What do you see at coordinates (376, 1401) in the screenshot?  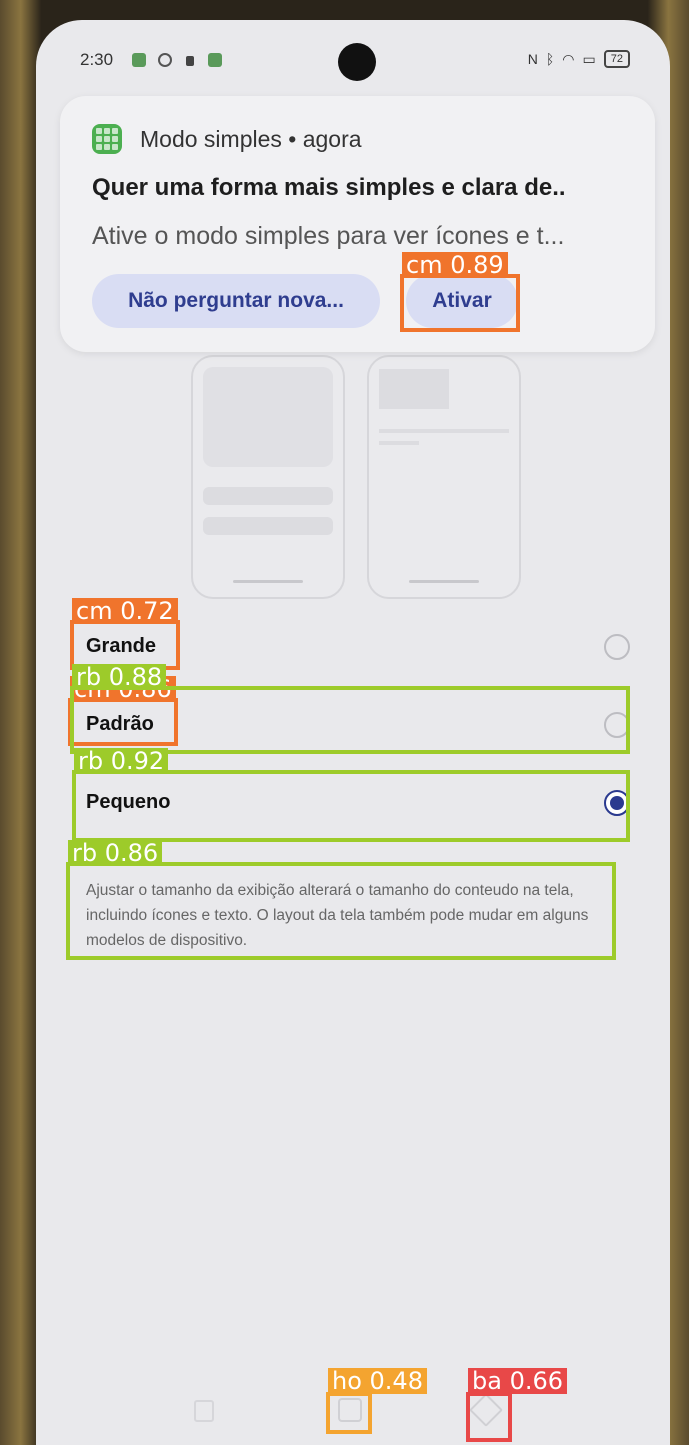 I see `detection-box: ho 0.48` at bounding box center [376, 1401].